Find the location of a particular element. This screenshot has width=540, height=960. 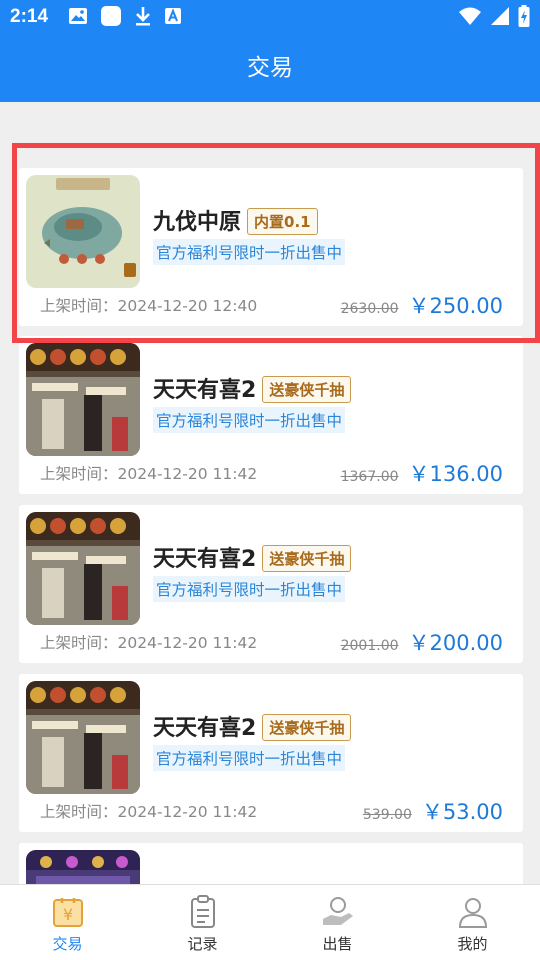

price-area: 539.00 ￥53.00 is located at coordinates (433, 811).